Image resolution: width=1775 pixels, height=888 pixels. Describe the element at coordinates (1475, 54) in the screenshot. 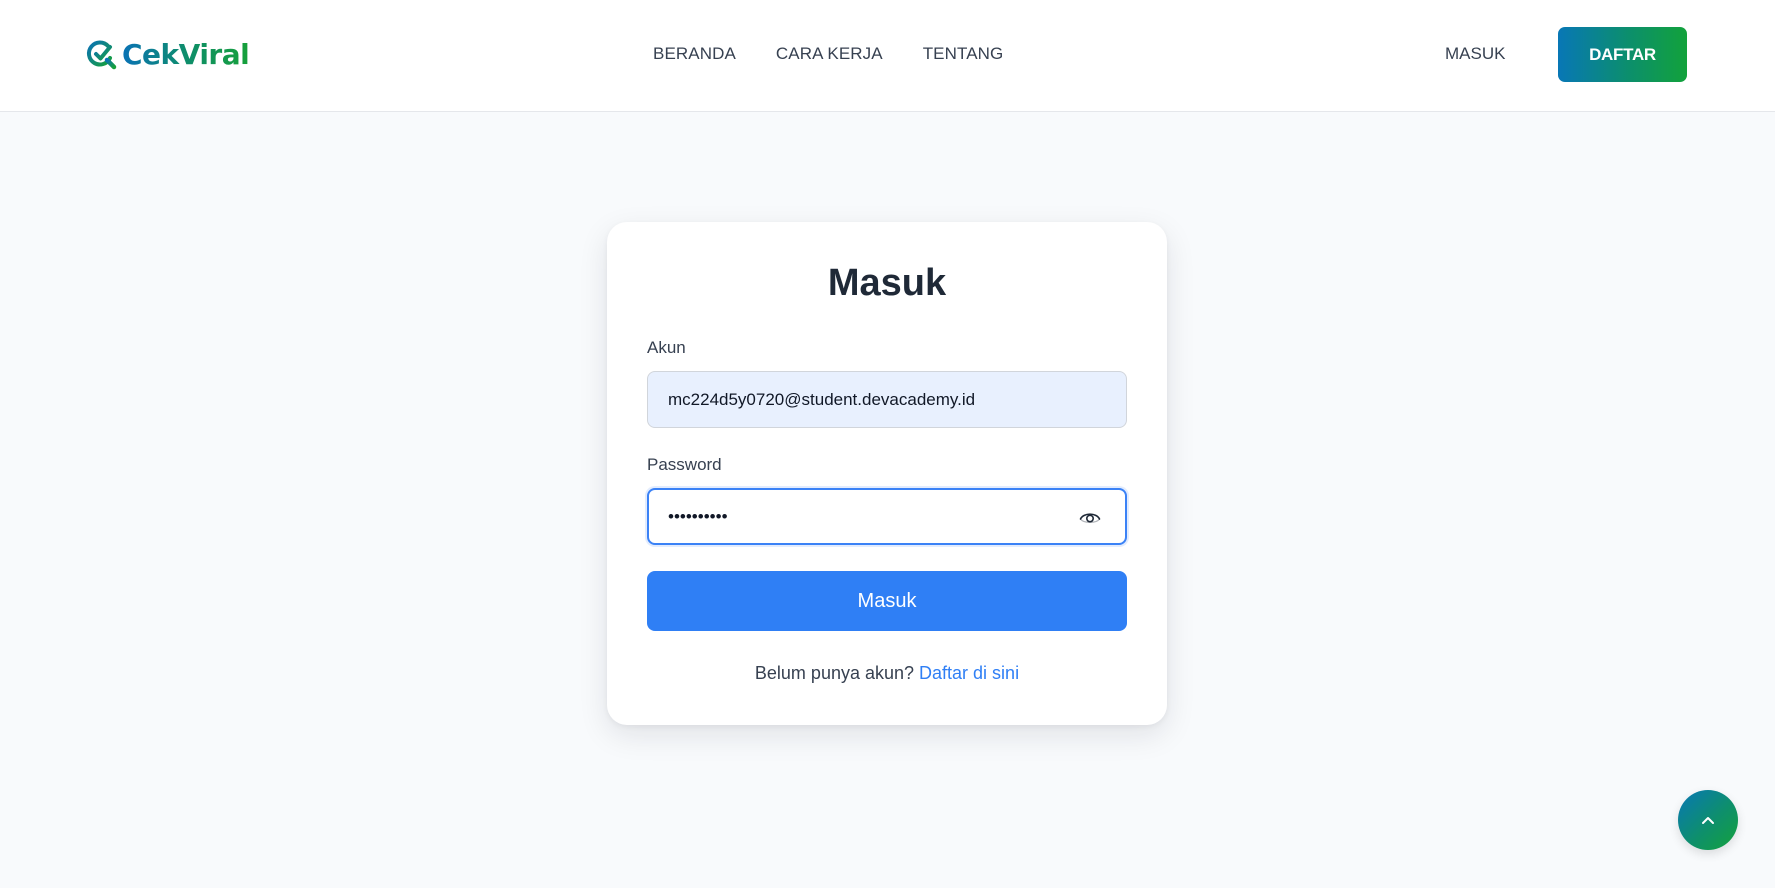

I see `nav-login-link: MASUK` at that location.